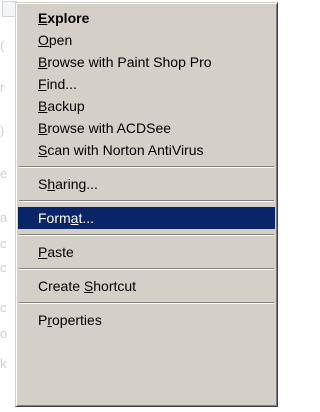 This screenshot has height=412, width=320. What do you see at coordinates (61, 106) in the screenshot?
I see `menu-item-label: Backup` at bounding box center [61, 106].